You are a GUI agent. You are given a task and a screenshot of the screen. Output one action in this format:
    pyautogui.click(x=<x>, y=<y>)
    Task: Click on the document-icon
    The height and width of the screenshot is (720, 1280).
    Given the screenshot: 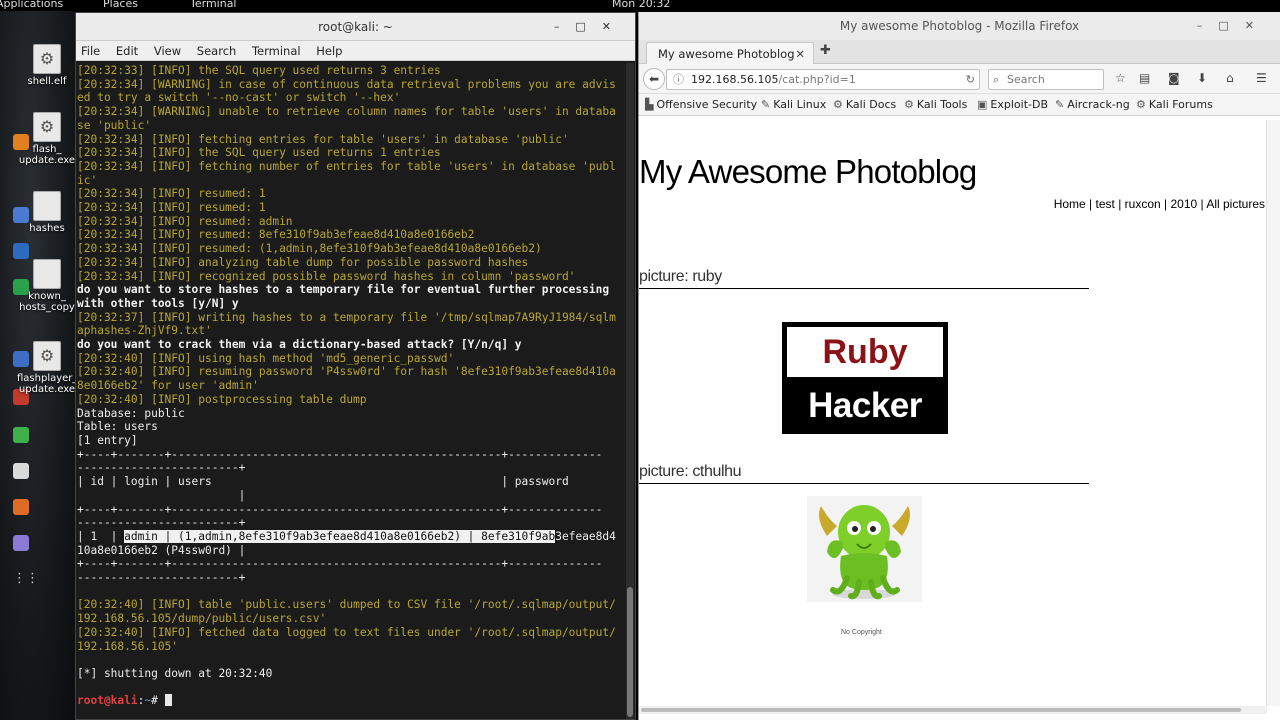 What is the action you would take?
    pyautogui.click(x=47, y=274)
    